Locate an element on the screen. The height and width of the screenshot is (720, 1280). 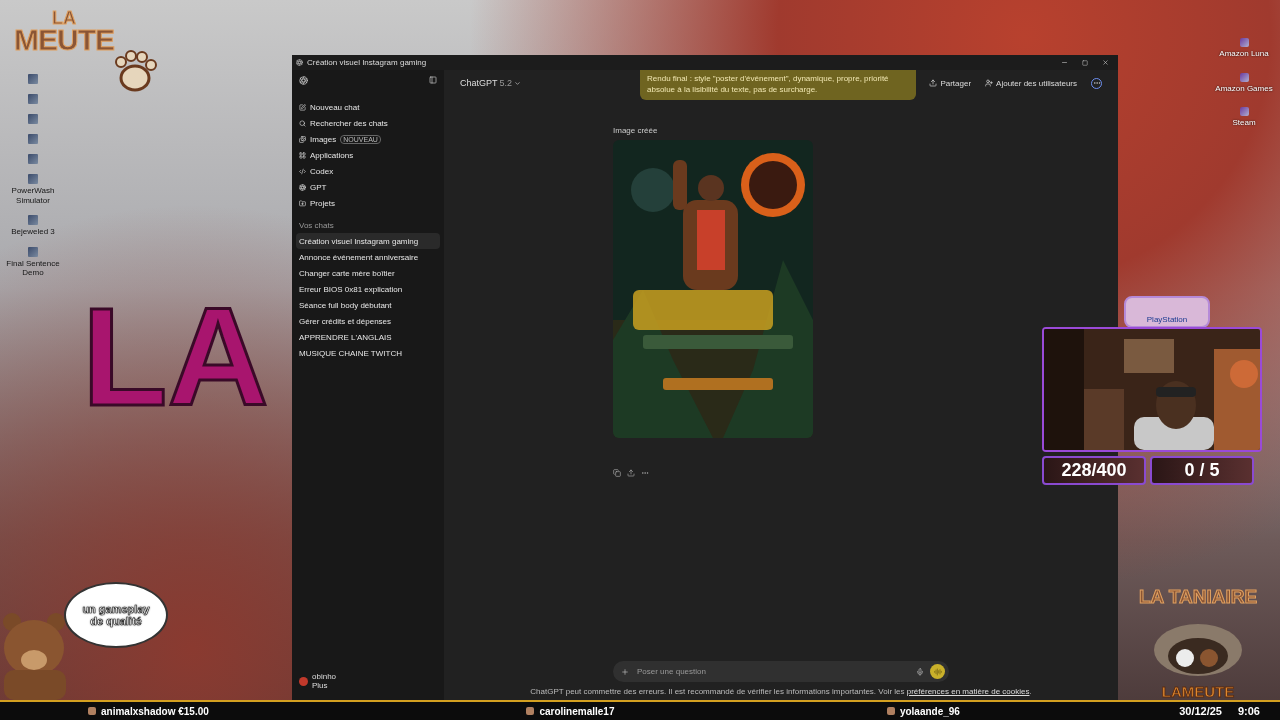
chat-item: Séance full body débutant is located at coordinates (368, 305).